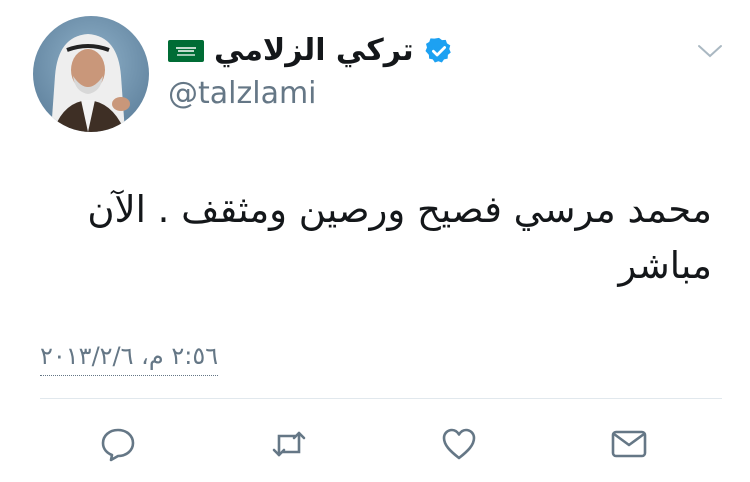 The height and width of the screenshot is (482, 750). I want to click on heart-icon, so click(459, 444).